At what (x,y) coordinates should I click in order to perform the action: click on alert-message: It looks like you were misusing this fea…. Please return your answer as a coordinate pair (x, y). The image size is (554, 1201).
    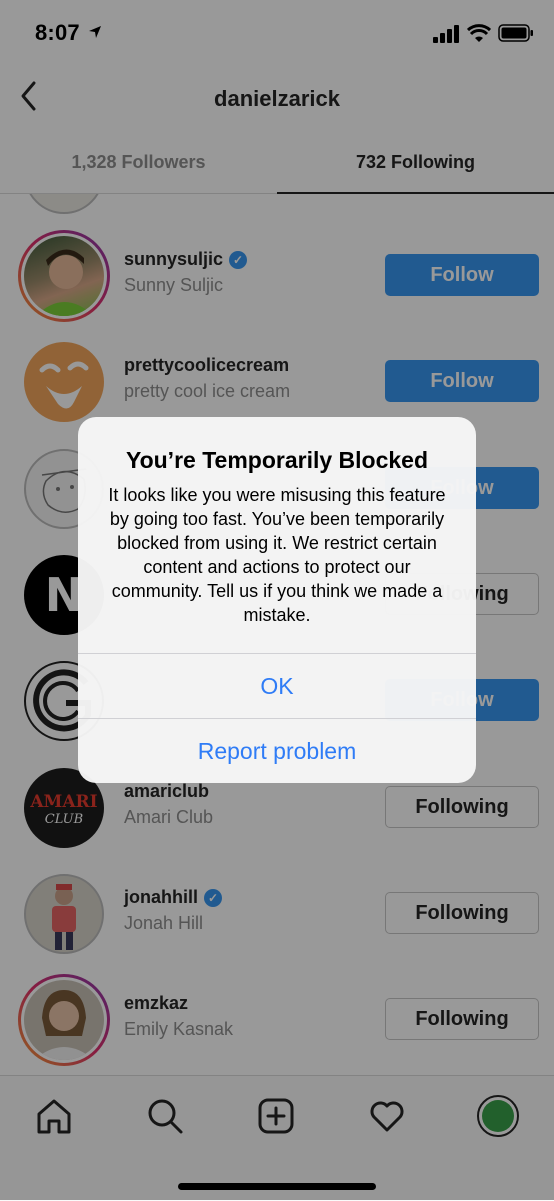
    Looking at the image, I should click on (277, 555).